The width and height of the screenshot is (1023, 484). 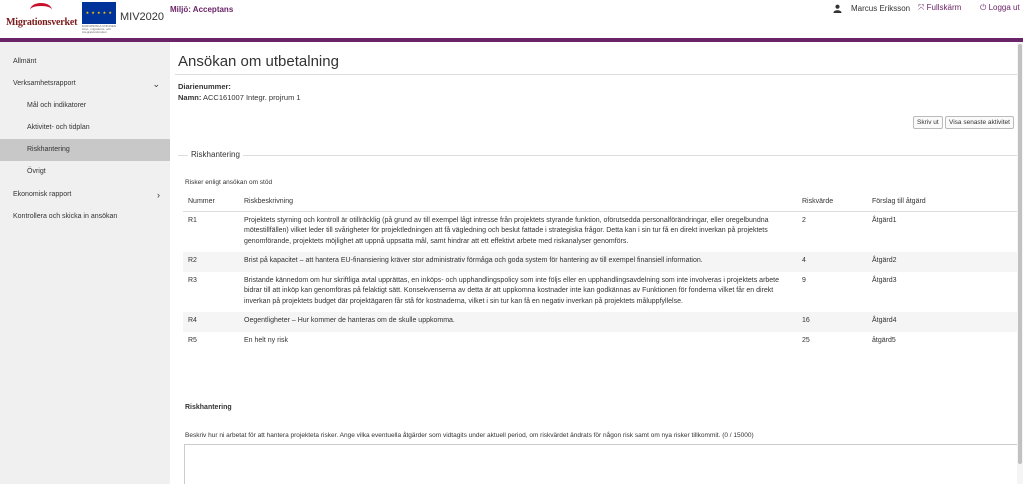 What do you see at coordinates (252, 97) in the screenshot?
I see `namn-value: ACC161007 Integr. projrum 1` at bounding box center [252, 97].